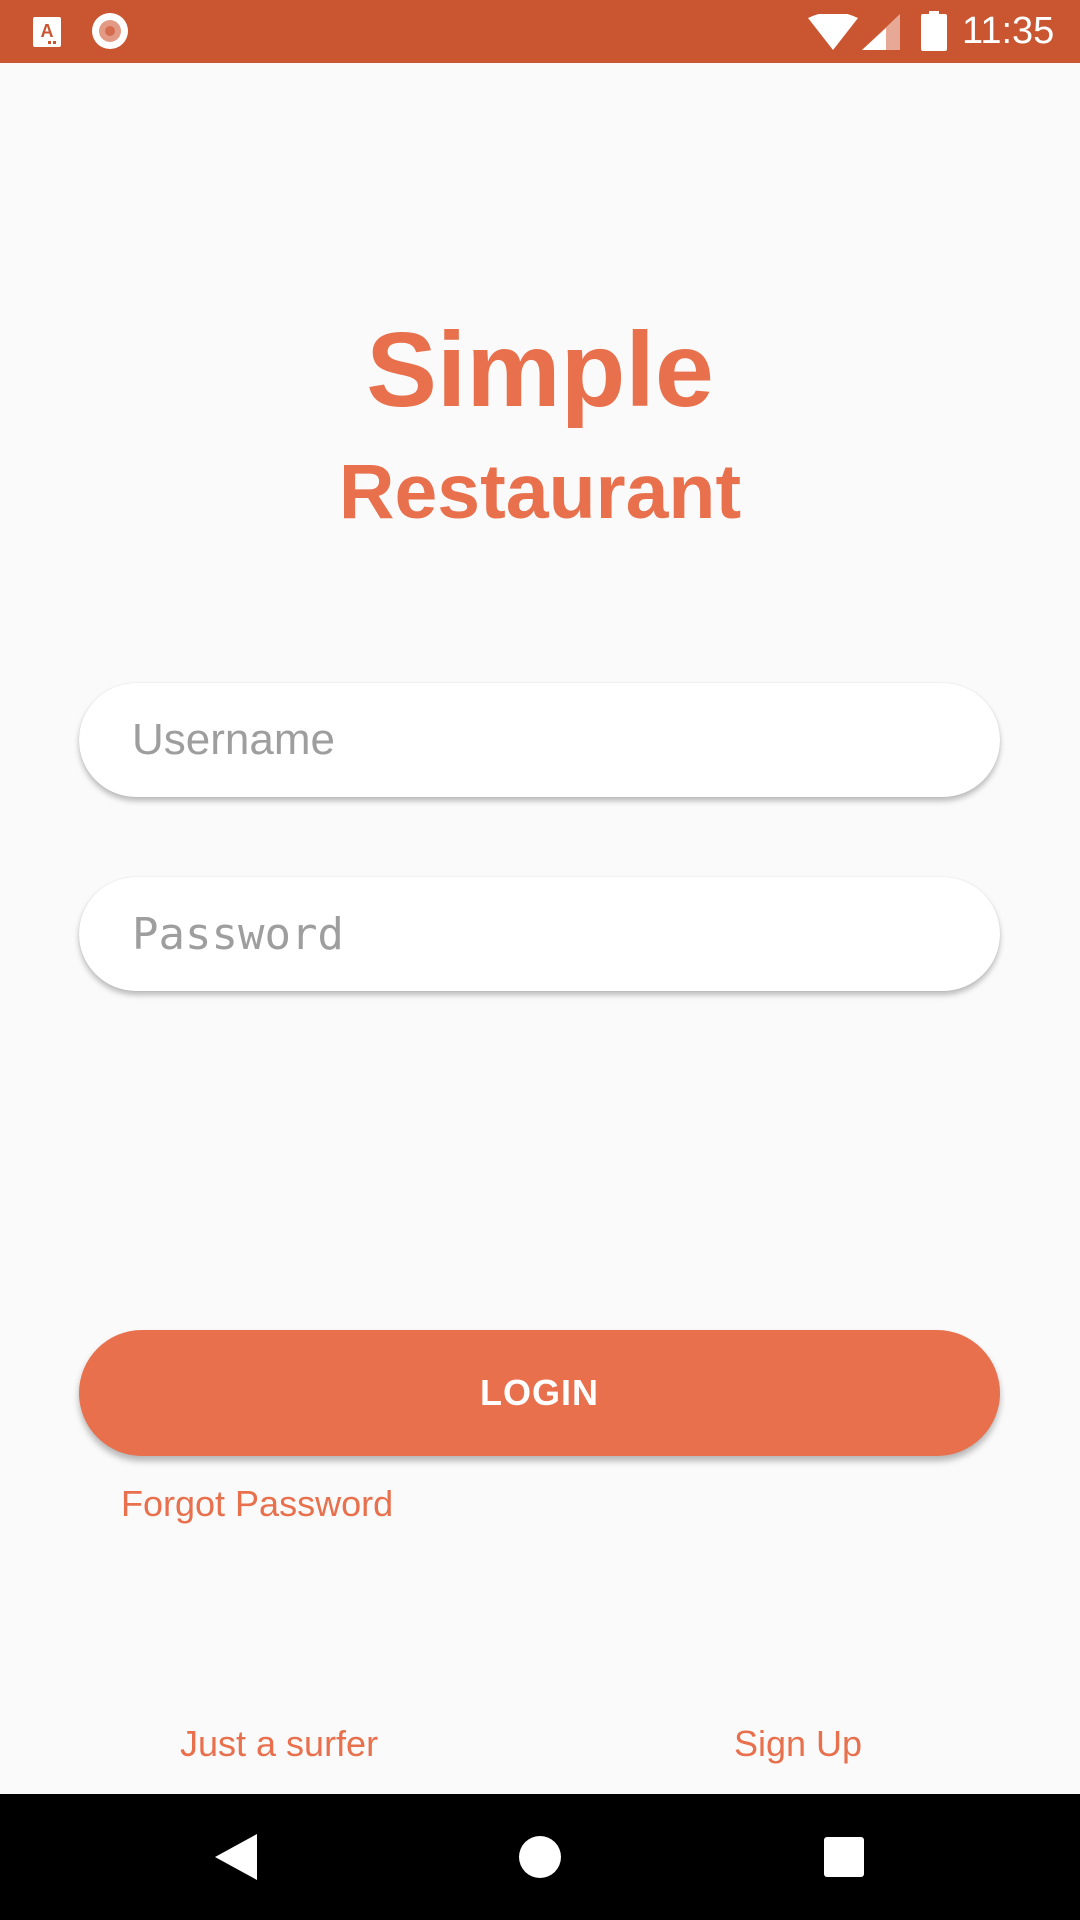  Describe the element at coordinates (844, 1857) in the screenshot. I see `recents-icon` at that location.